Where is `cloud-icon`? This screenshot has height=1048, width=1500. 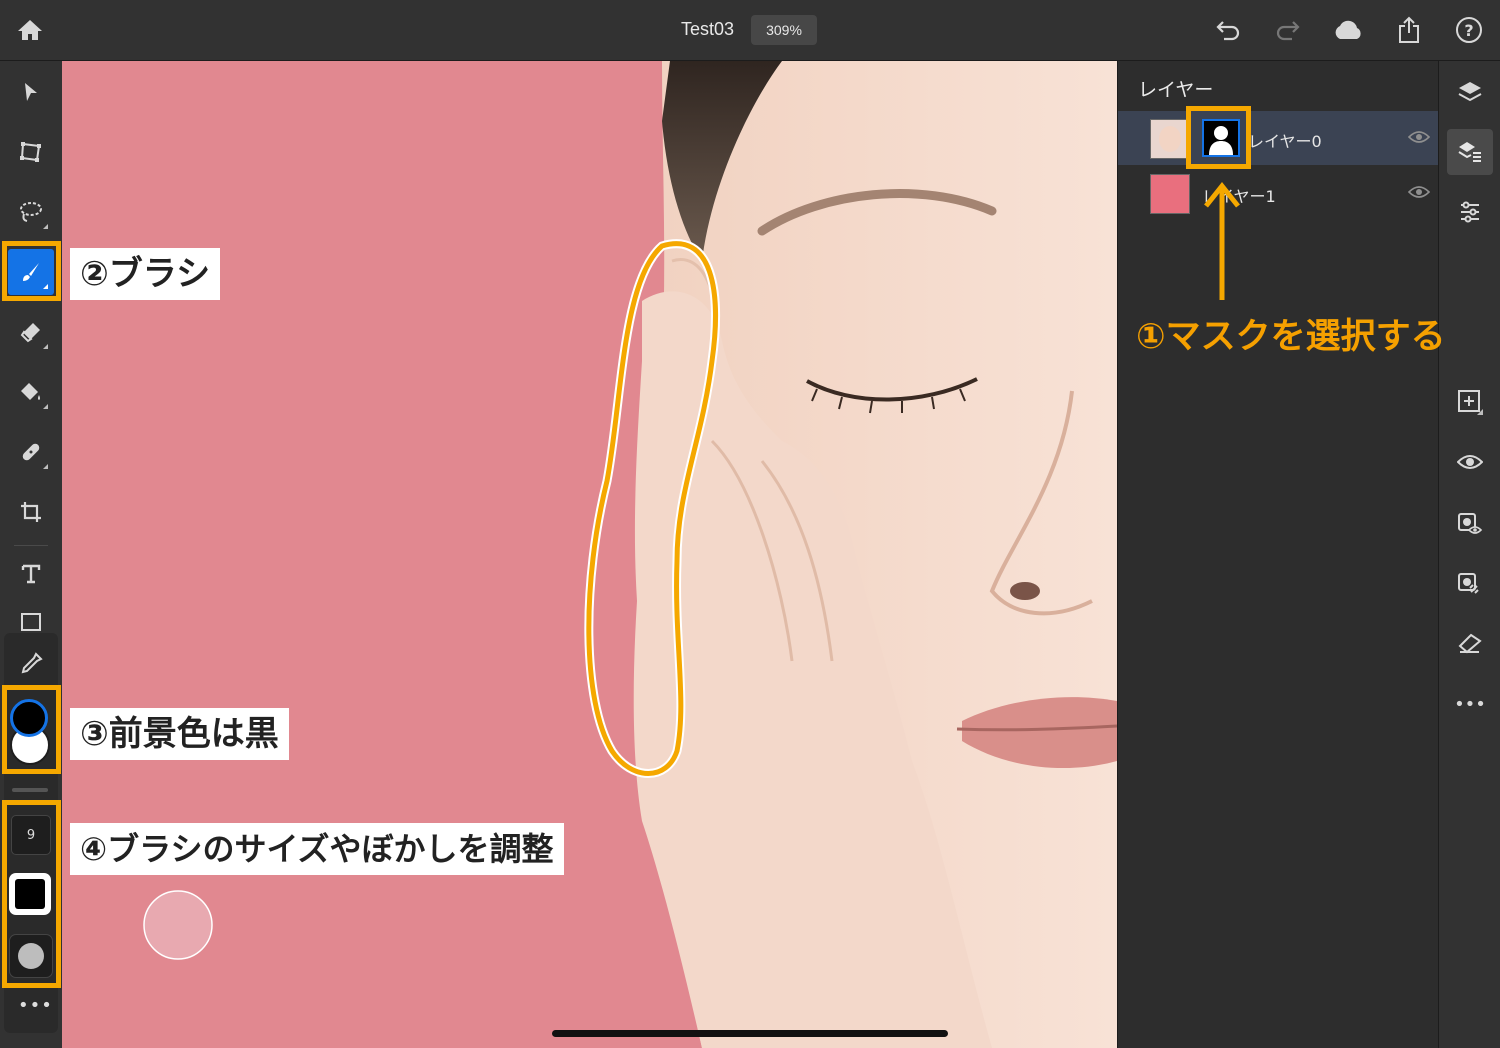
cloud-icon is located at coordinates (1348, 30).